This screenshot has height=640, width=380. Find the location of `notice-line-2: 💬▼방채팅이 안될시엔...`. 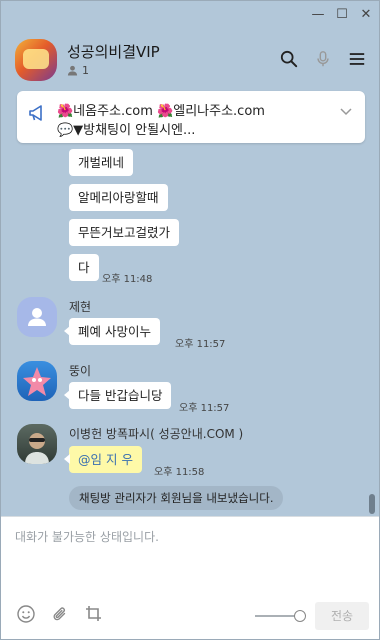

notice-line-2: 💬▼방채팅이 안될시엔... is located at coordinates (126, 130).